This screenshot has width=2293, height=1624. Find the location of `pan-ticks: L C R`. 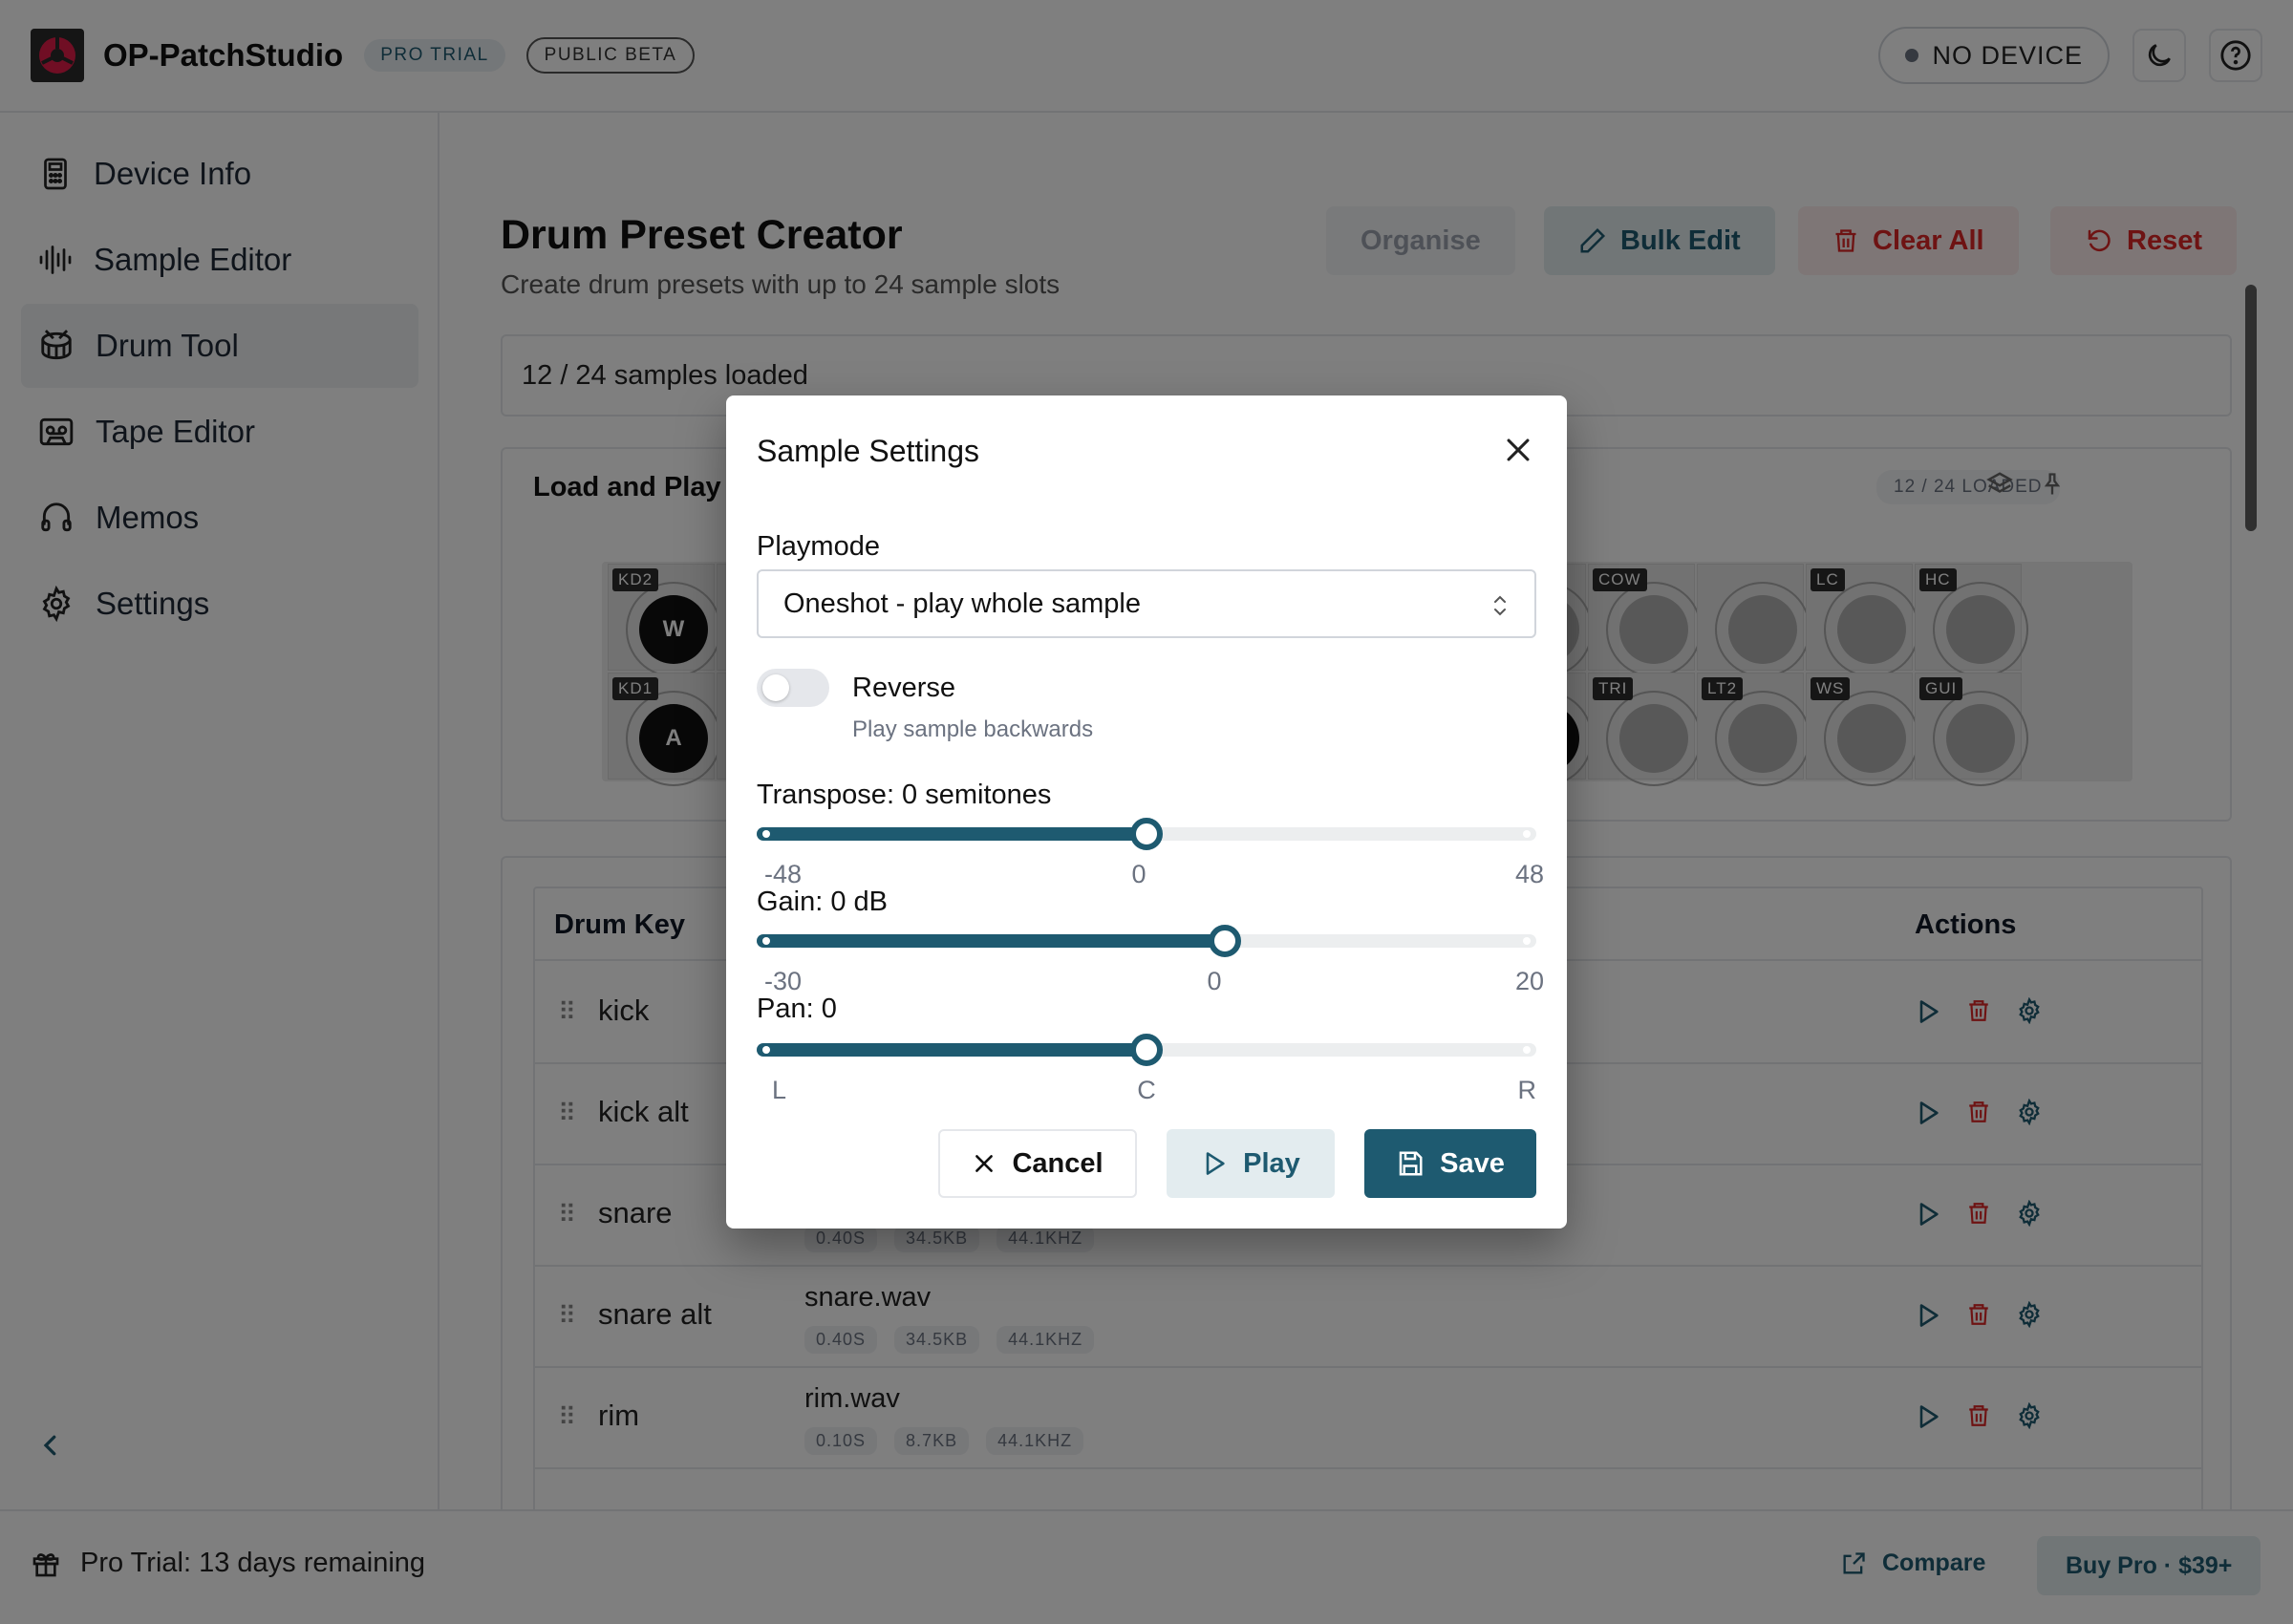

pan-ticks: L C R is located at coordinates (1146, 1092).